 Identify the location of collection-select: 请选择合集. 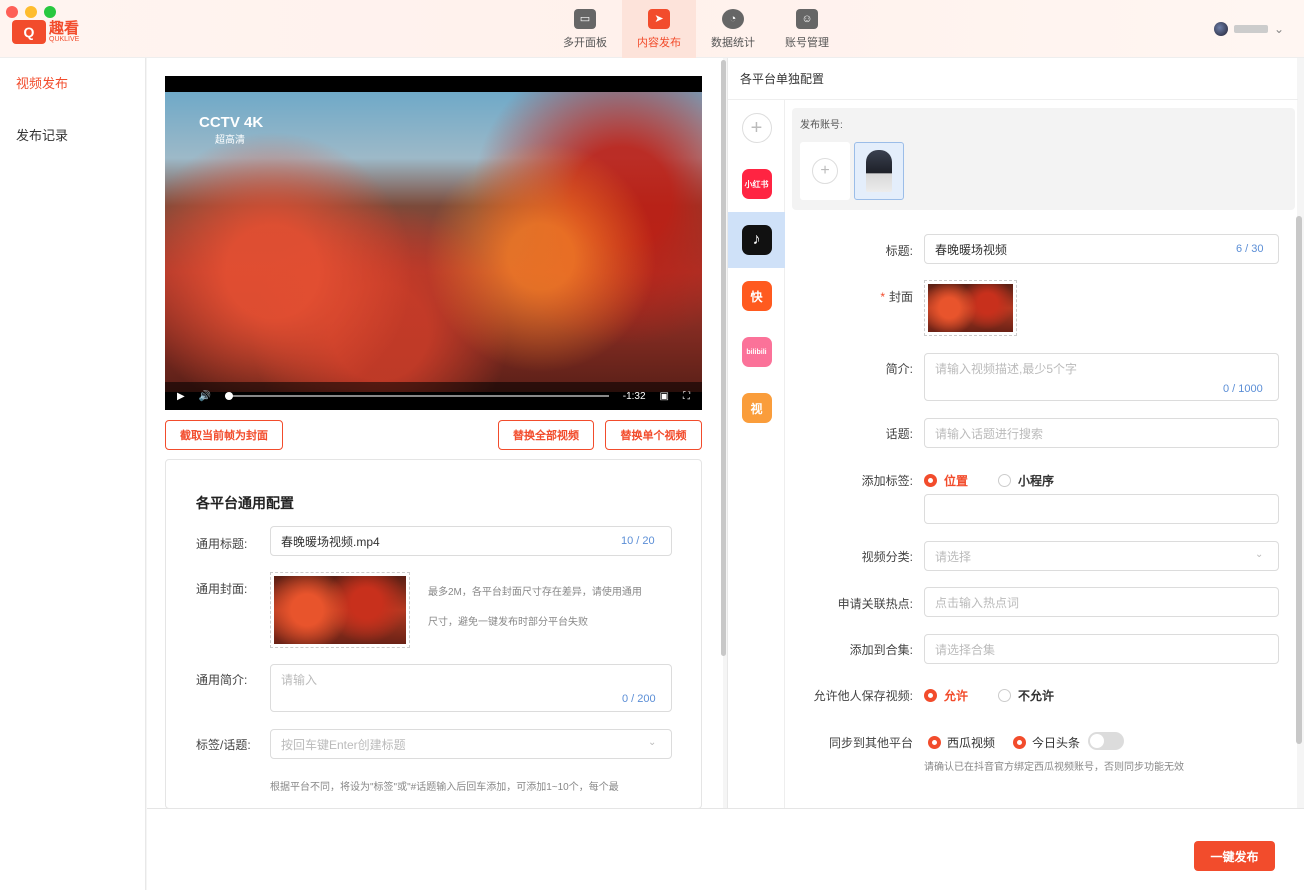
(1101, 649).